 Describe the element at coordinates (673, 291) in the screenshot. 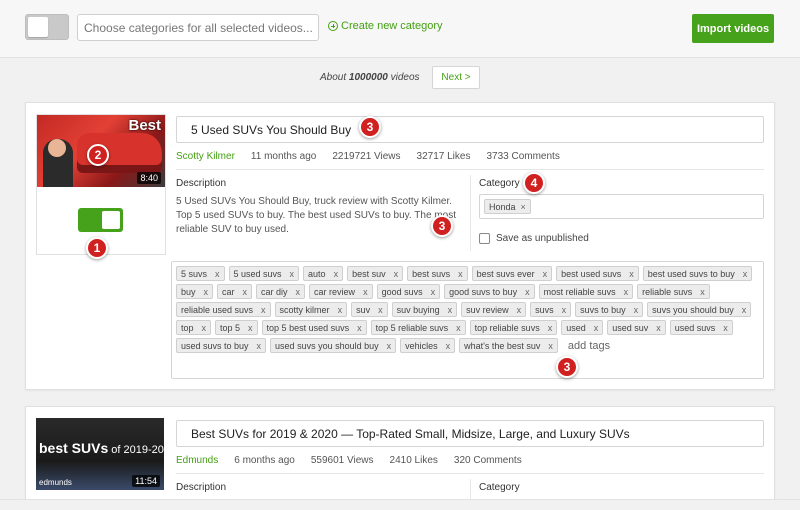

I see `tag-chip: reliable suvs x` at that location.